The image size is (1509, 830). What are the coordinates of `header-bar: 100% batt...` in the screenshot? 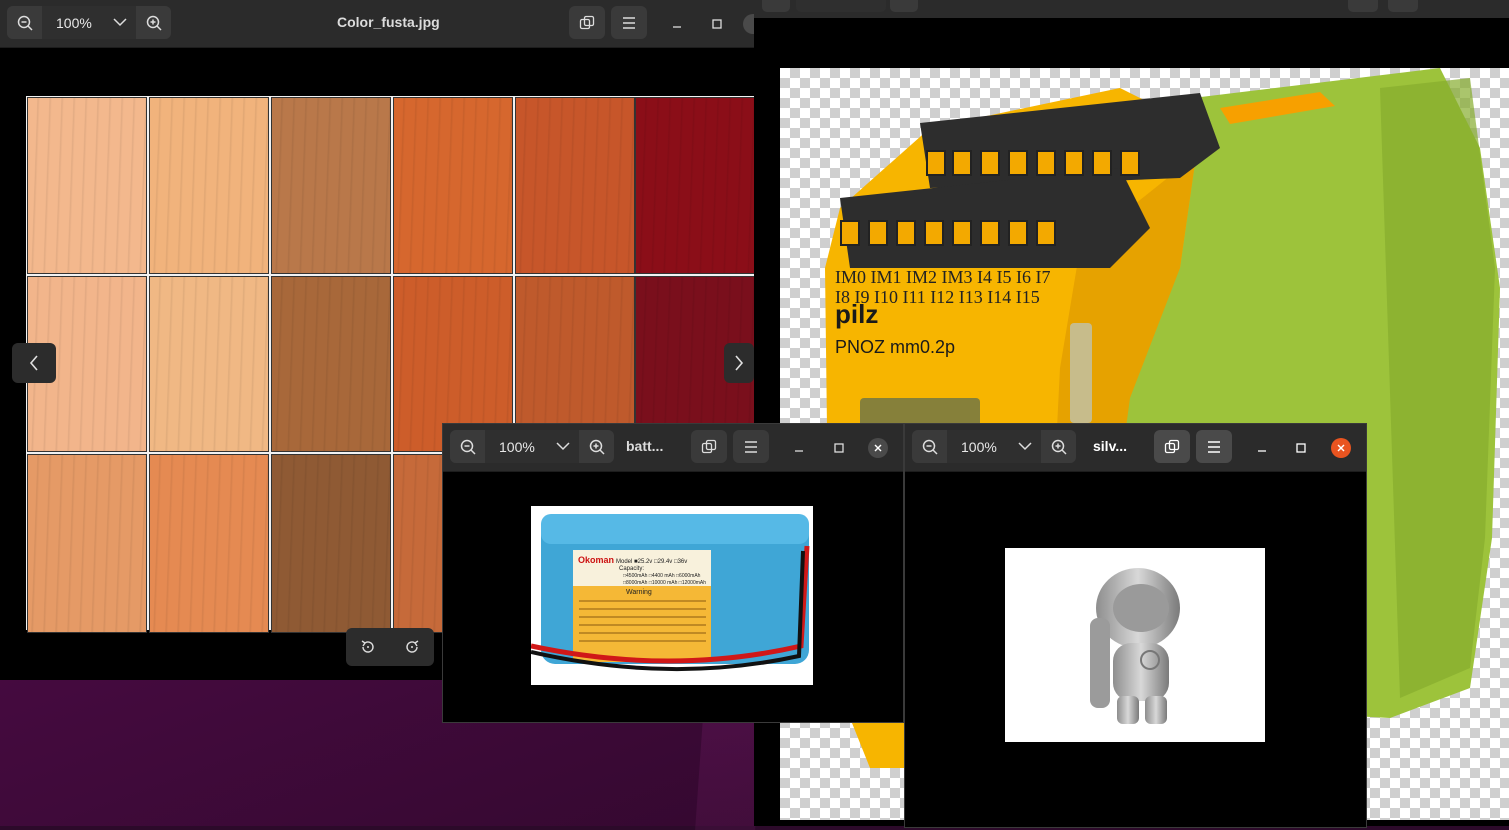 It's located at (673, 448).